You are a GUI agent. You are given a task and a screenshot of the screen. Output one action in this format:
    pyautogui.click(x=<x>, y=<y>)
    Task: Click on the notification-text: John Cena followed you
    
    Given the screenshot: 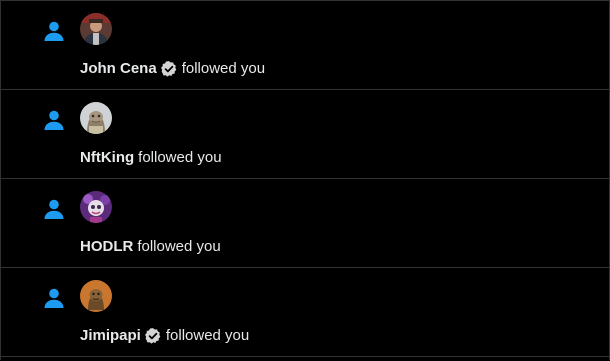 What is the action you would take?
    pyautogui.click(x=172, y=69)
    